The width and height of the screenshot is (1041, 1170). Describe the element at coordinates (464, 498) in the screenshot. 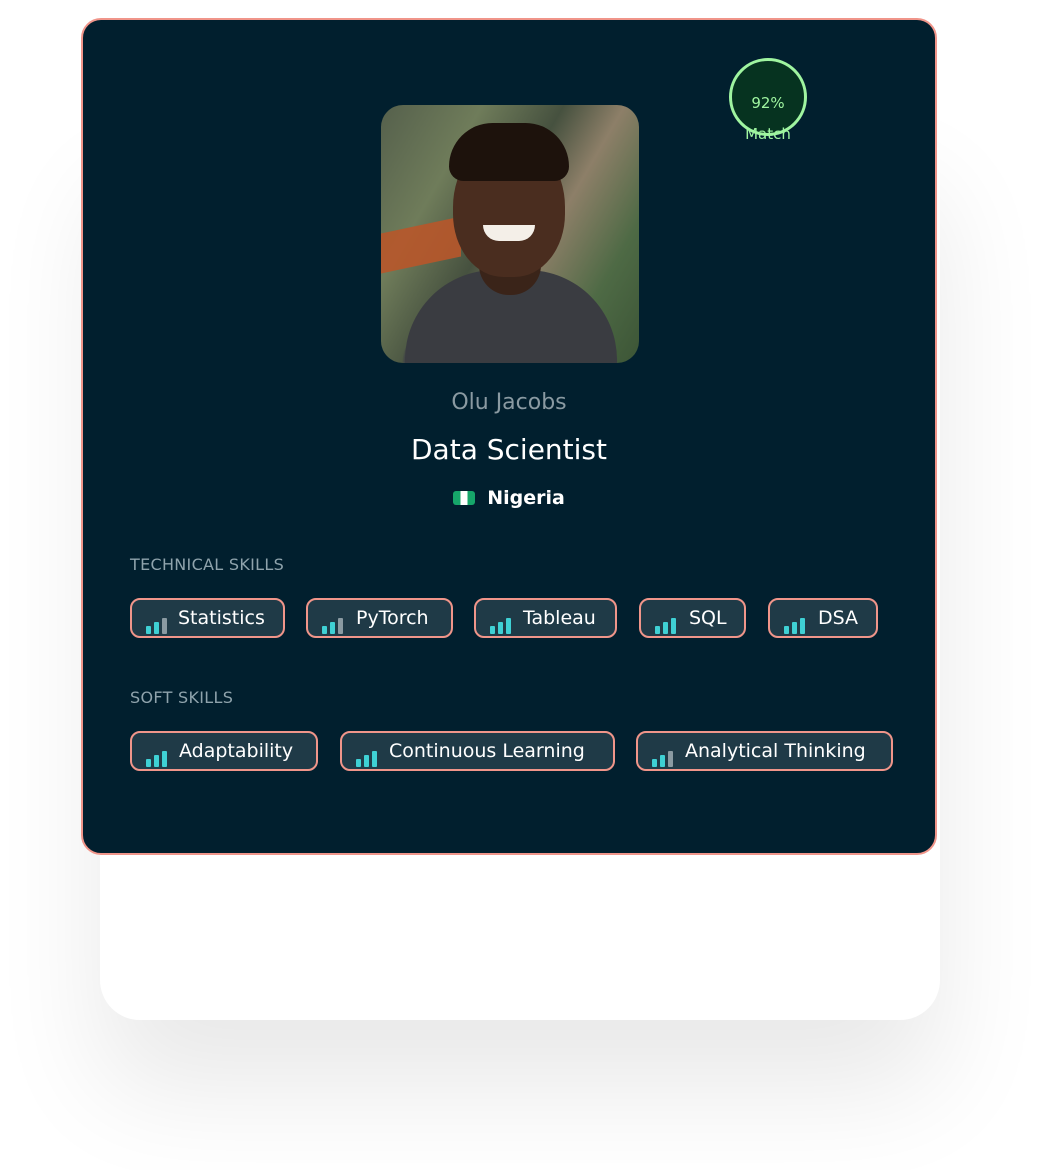

I see `nigeria-flag-icon` at that location.